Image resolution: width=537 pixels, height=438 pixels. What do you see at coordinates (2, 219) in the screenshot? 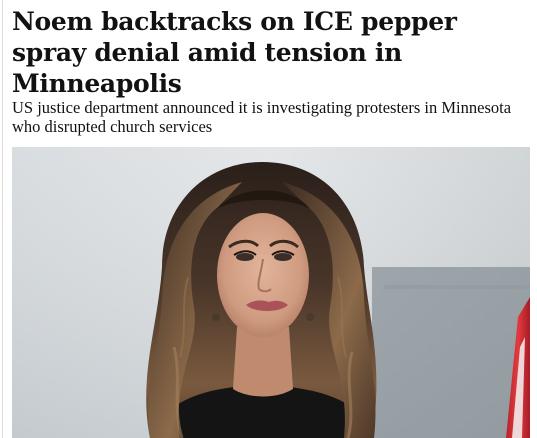
I see `divider` at bounding box center [2, 219].